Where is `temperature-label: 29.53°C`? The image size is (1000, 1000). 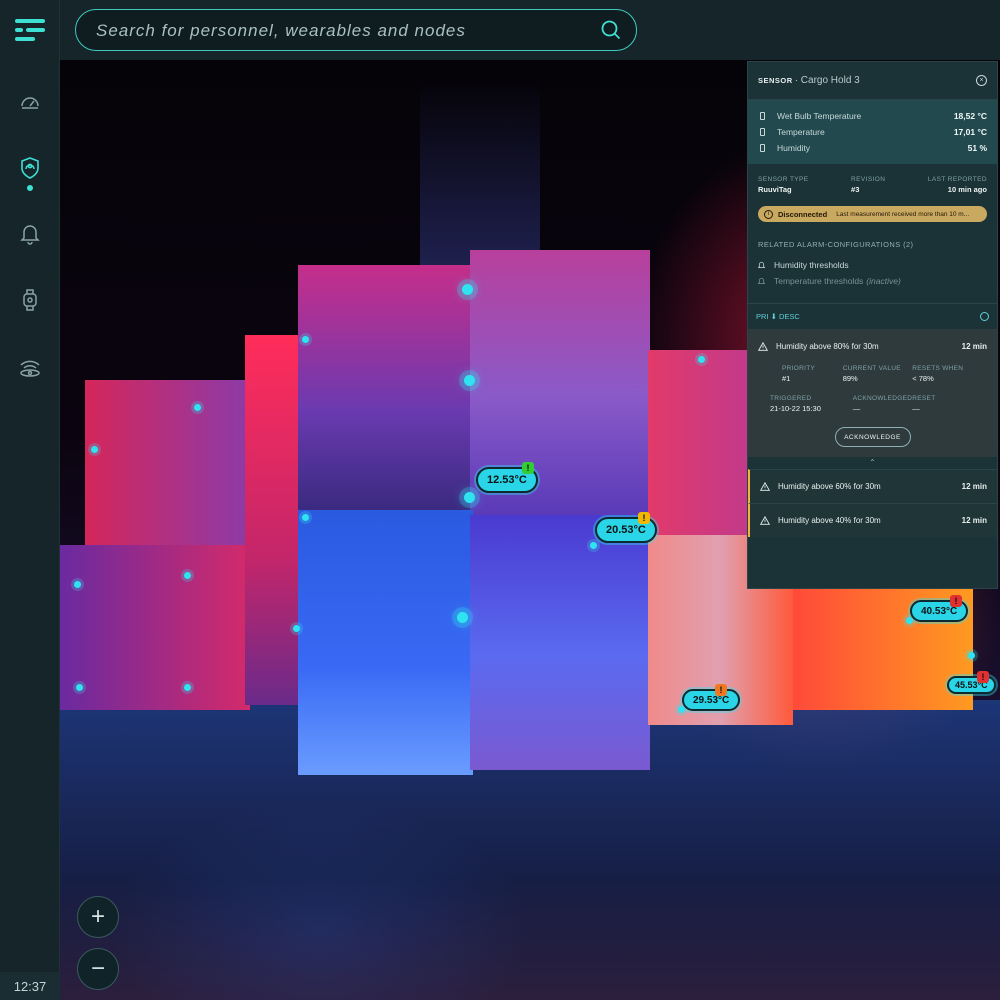 temperature-label: 29.53°C is located at coordinates (711, 700).